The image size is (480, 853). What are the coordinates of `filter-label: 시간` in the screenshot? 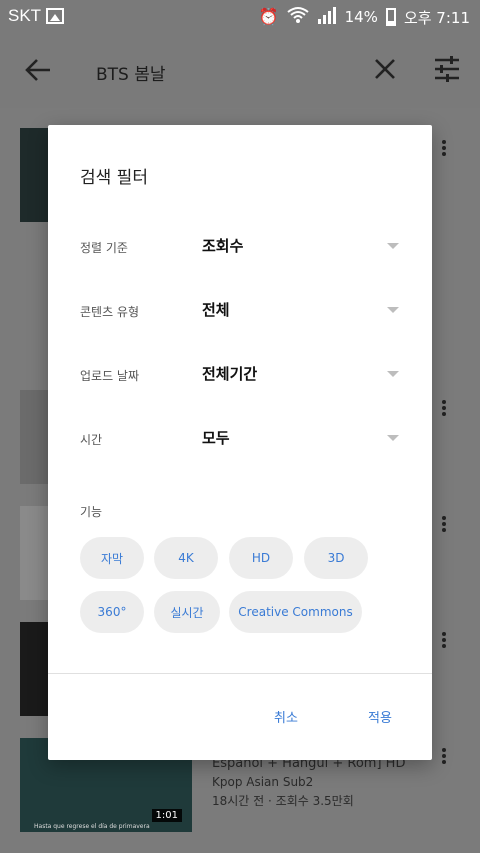 It's located at (91, 440).